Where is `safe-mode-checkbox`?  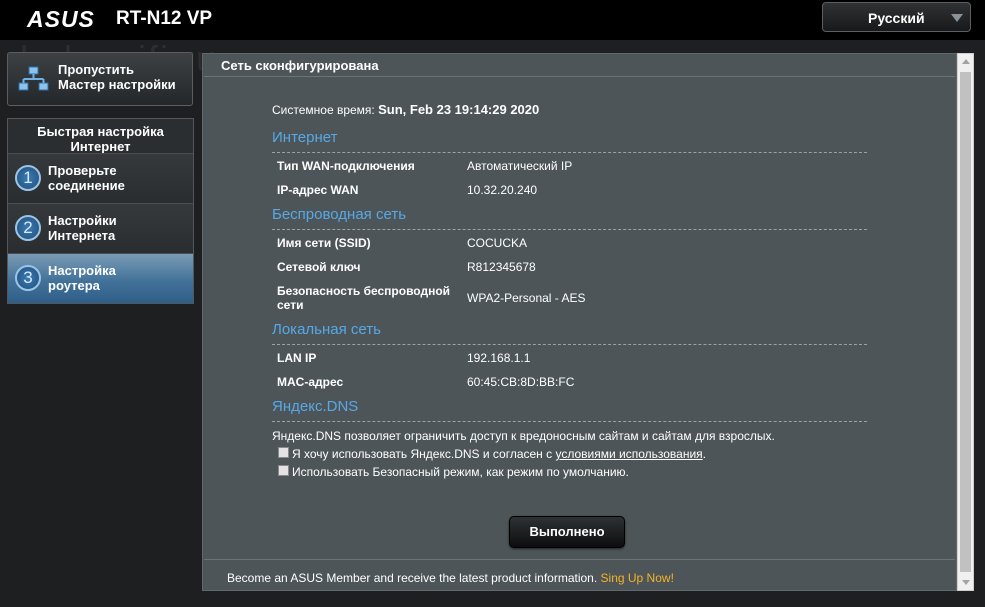
safe-mode-checkbox is located at coordinates (283, 470).